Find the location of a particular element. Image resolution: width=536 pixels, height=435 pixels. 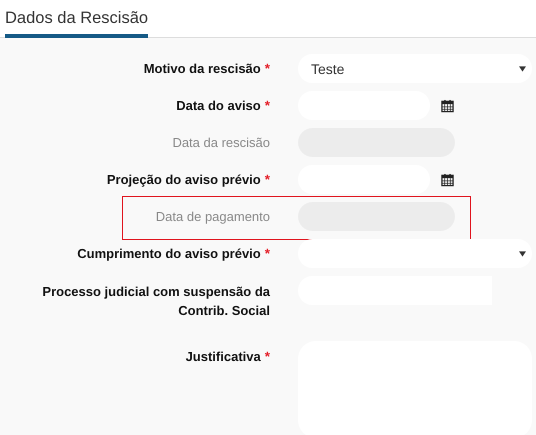

field-label: Justificativa is located at coordinates (223, 356).